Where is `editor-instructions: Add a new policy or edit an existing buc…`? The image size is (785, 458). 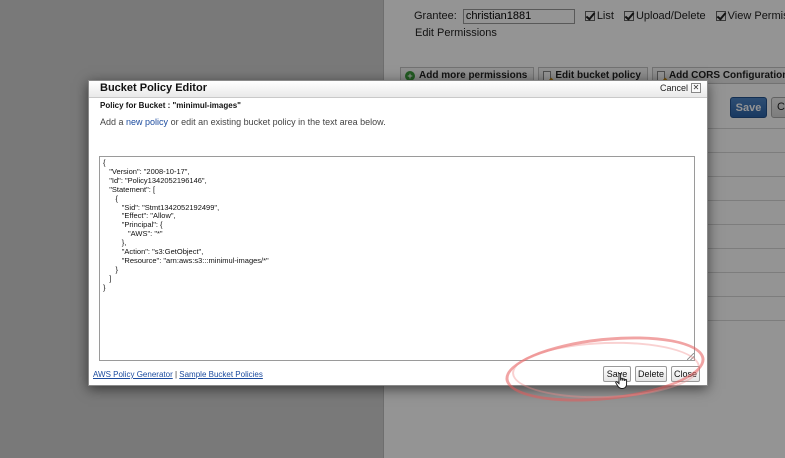 editor-instructions: Add a new policy or edit an existing buc… is located at coordinates (243, 122).